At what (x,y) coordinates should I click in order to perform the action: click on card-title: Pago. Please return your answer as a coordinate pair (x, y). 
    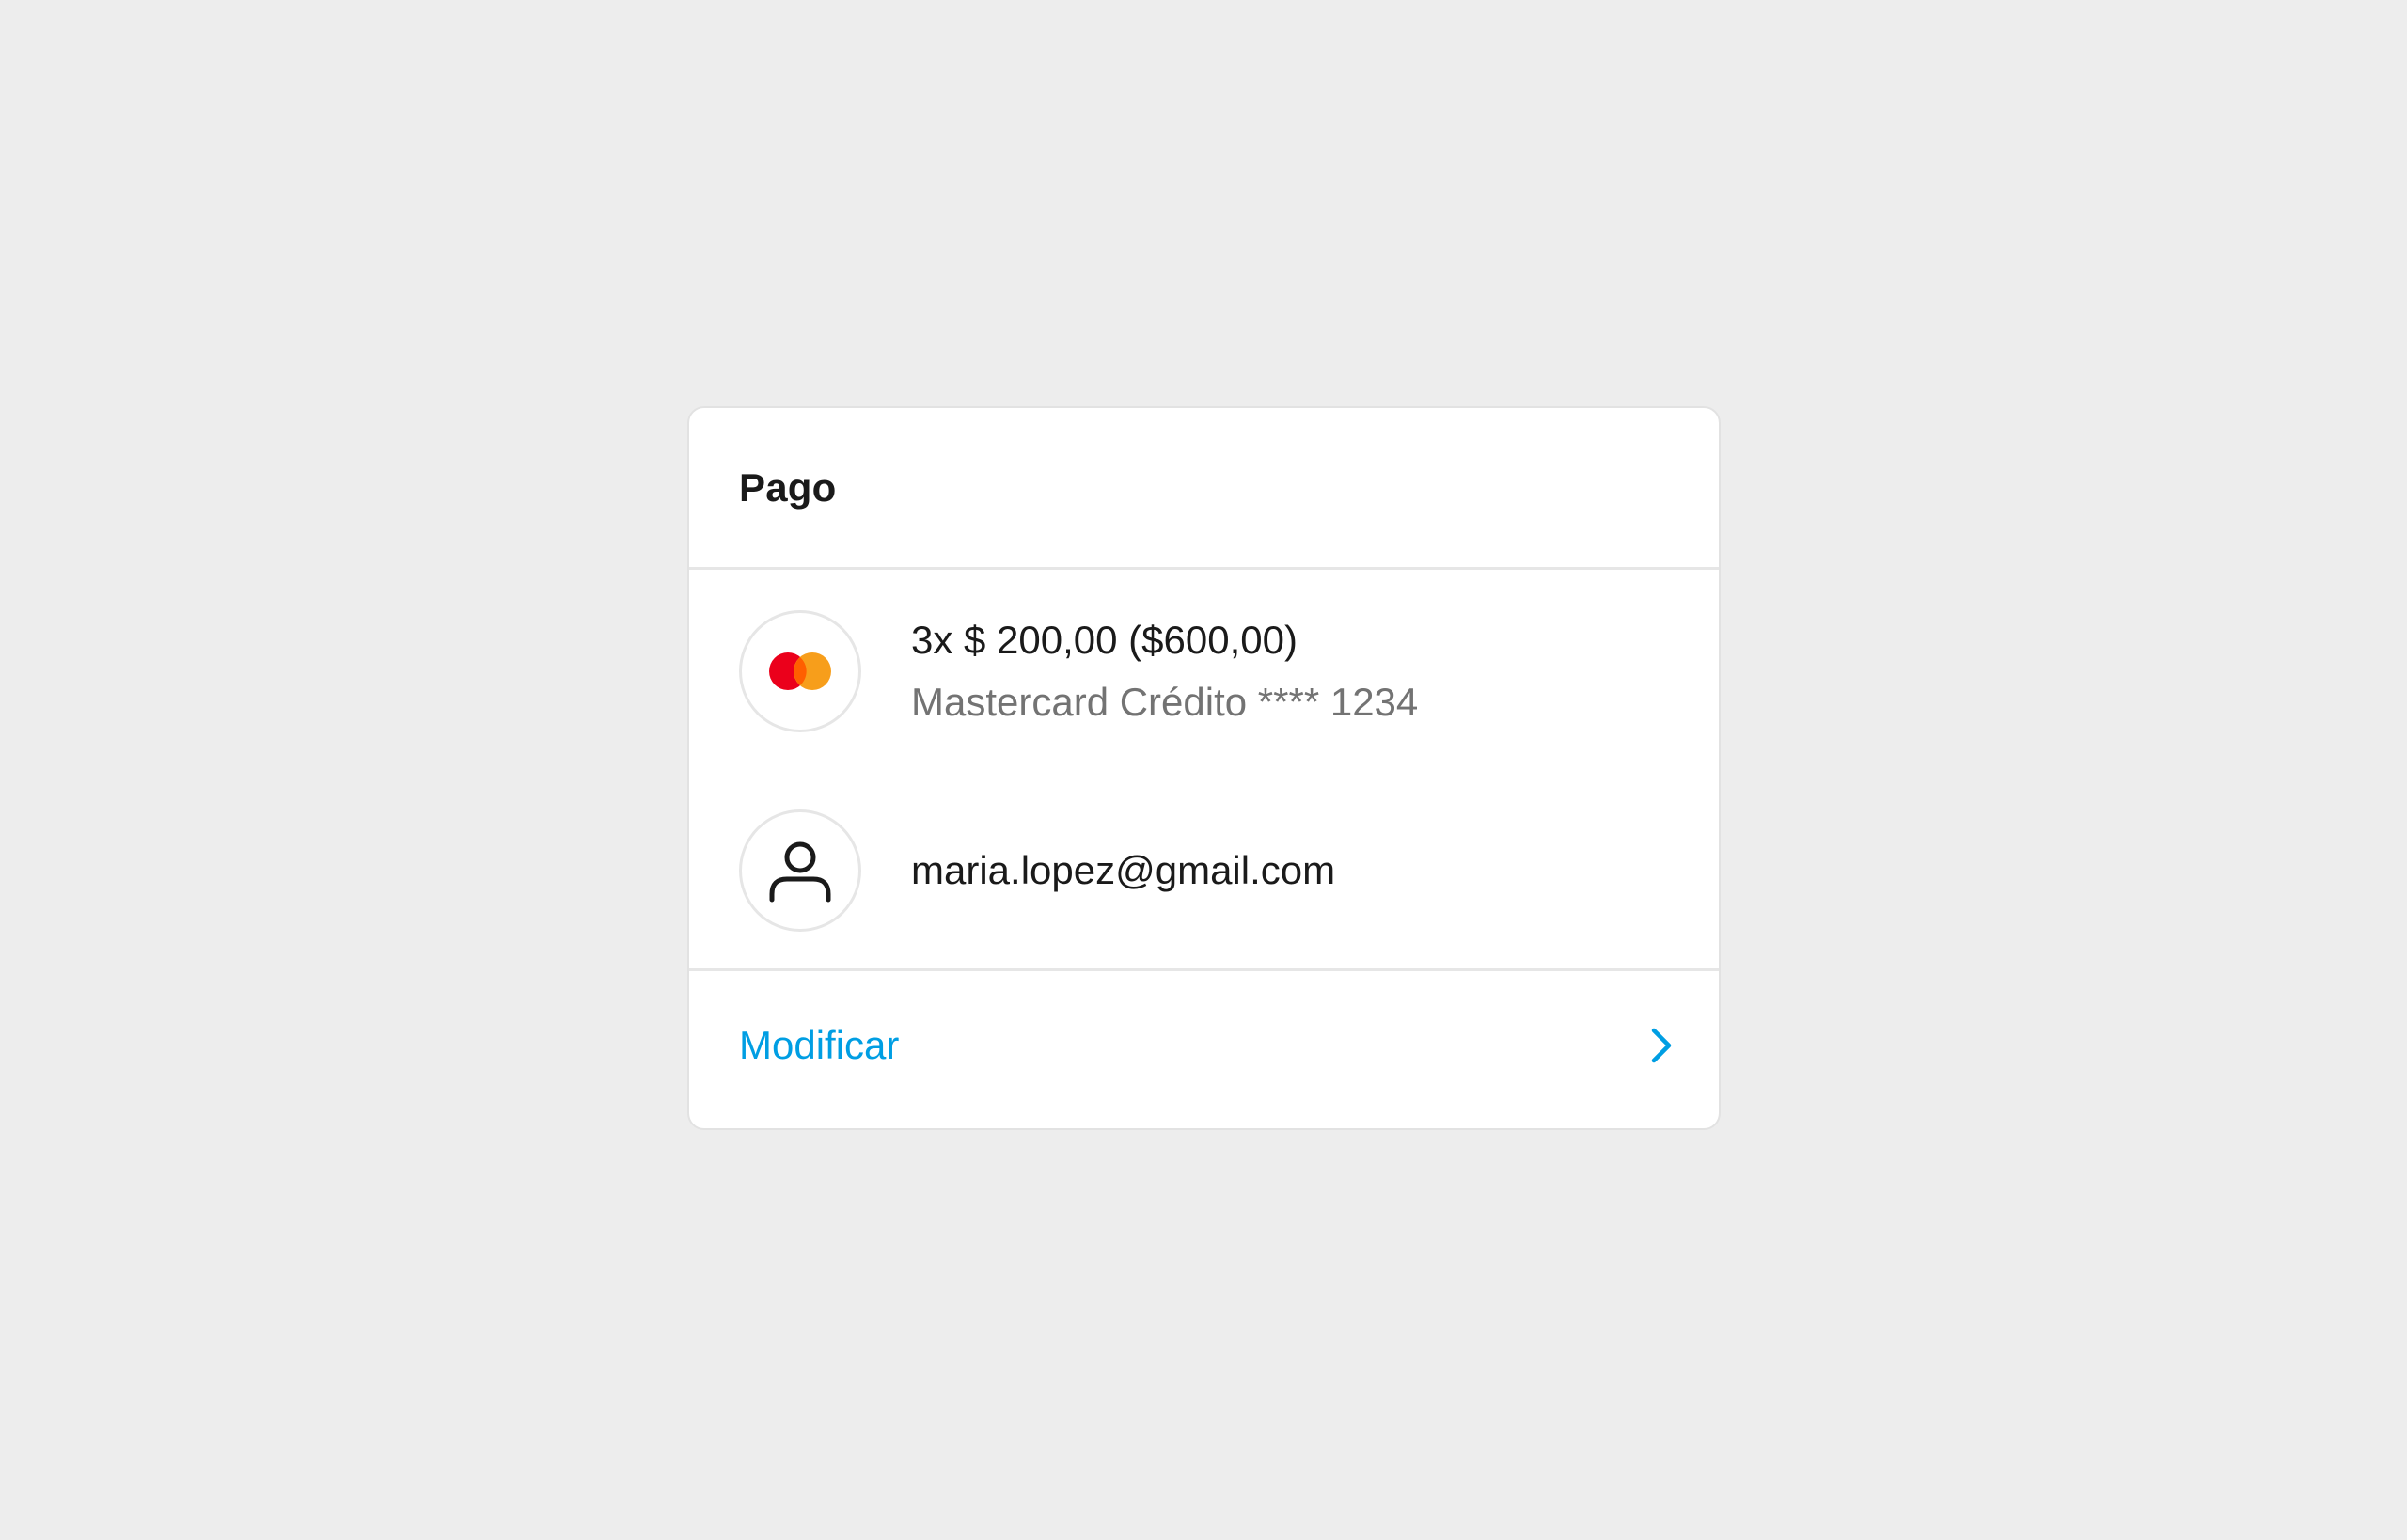
    Looking at the image, I should click on (788, 487).